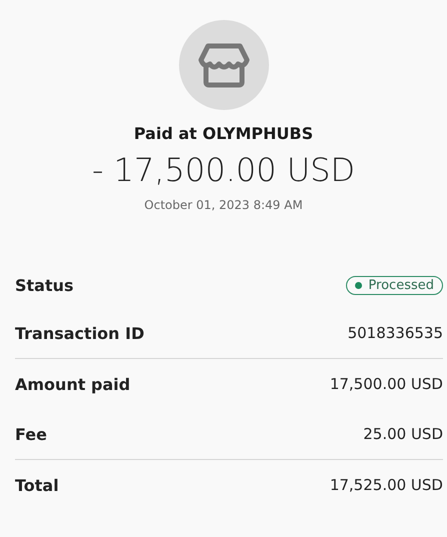  I want to click on detail-label: Fee, so click(31, 434).